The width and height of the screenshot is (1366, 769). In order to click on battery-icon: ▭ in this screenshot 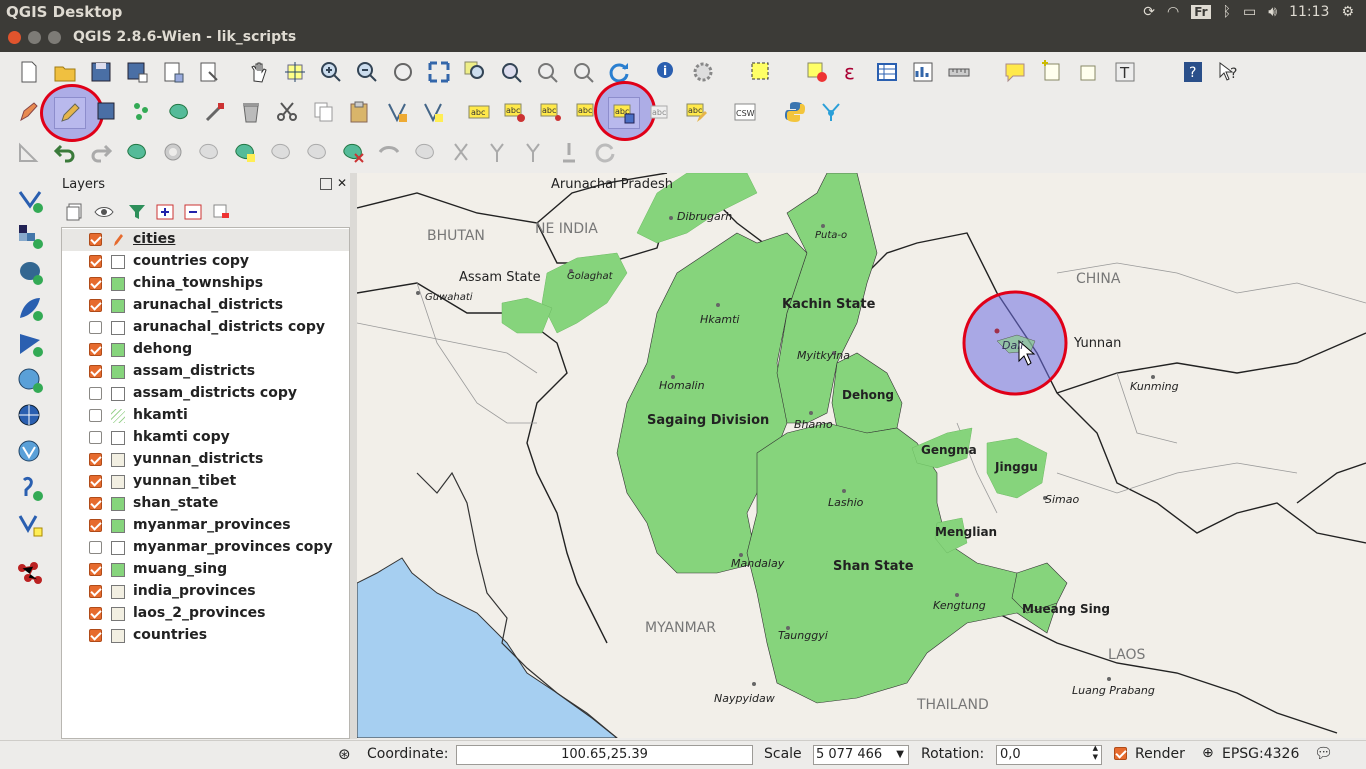, I will do `click(1249, 12)`.